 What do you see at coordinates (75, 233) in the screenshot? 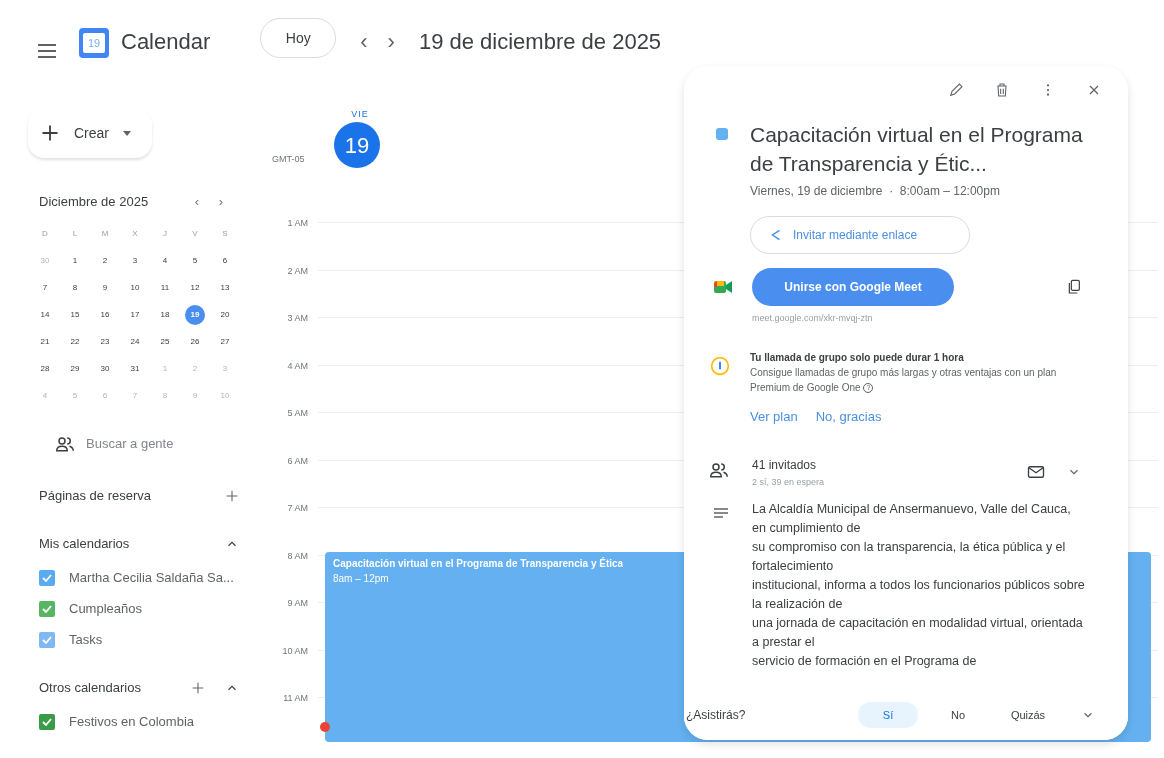
I see `weekday-label: L` at bounding box center [75, 233].